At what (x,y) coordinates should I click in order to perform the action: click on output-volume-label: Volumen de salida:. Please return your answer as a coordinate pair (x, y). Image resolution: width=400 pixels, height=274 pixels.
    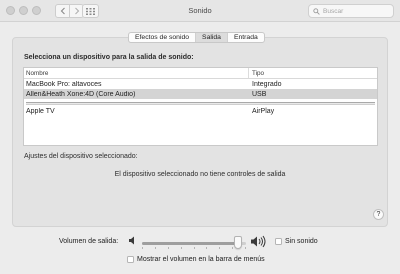
    Looking at the image, I should click on (89, 241).